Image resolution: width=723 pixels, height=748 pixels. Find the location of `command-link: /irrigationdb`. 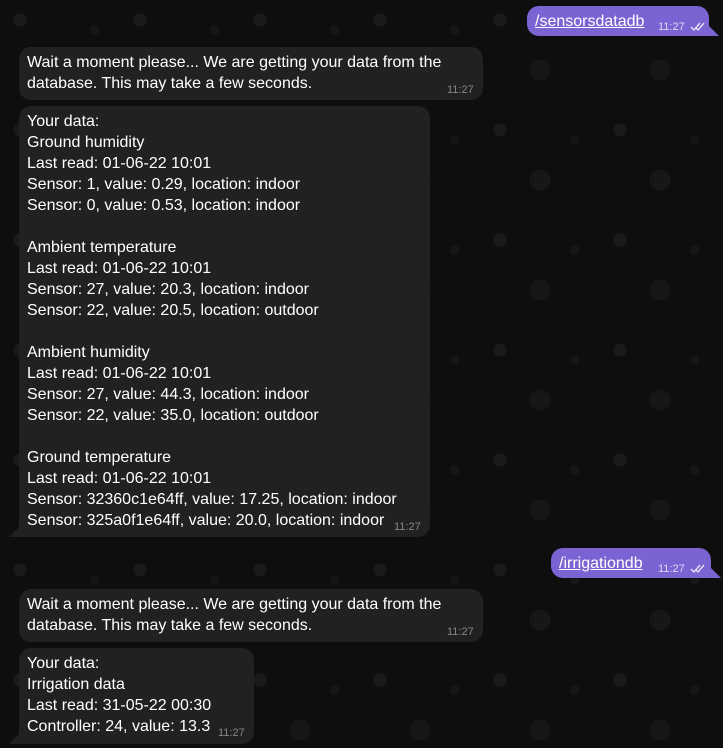

command-link: /irrigationdb is located at coordinates (601, 563).